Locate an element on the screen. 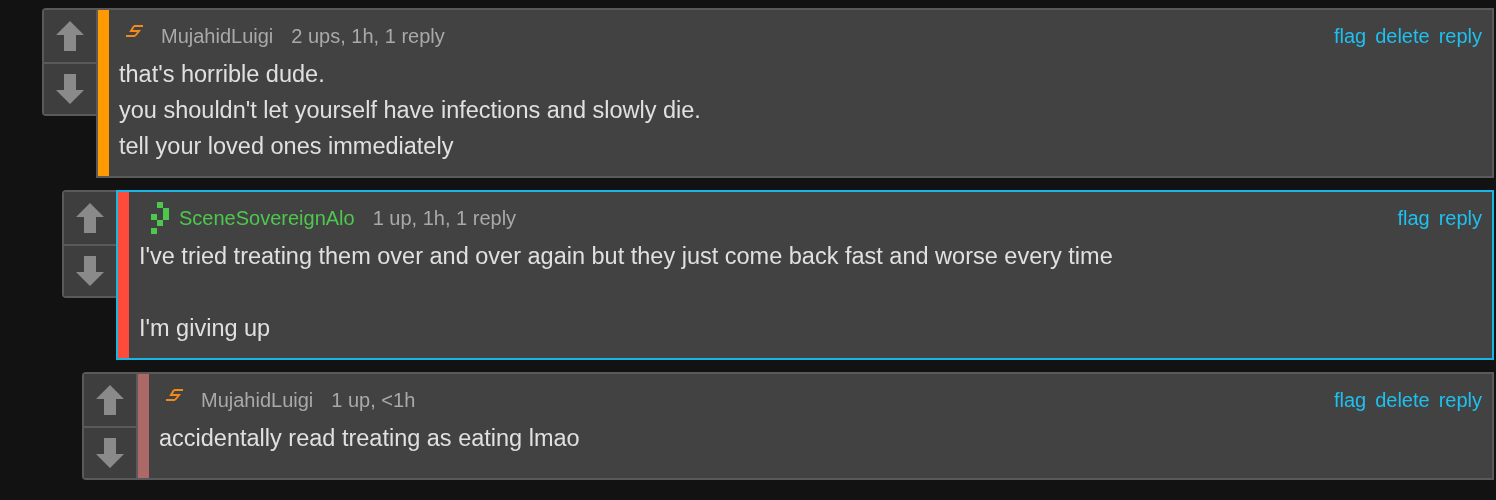 Image resolution: width=1496 pixels, height=500 pixels. username-link: SceneSovereignAlo is located at coordinates (267, 218).